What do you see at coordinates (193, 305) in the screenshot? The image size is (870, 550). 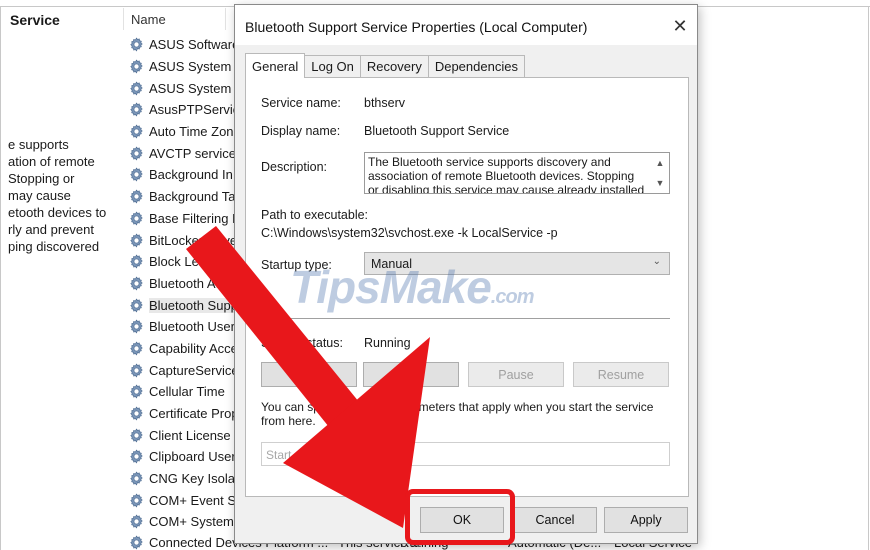 I see `service-name: Bluetooth Supp` at bounding box center [193, 305].